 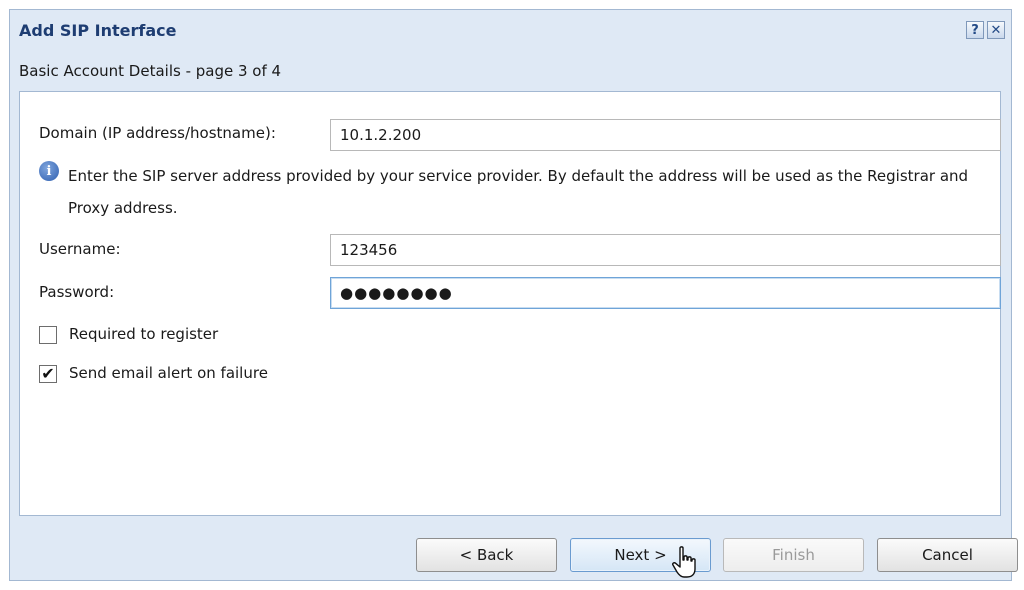 What do you see at coordinates (510, 32) in the screenshot?
I see `dialog-titlebar: Add SIP Interface ? ✕` at bounding box center [510, 32].